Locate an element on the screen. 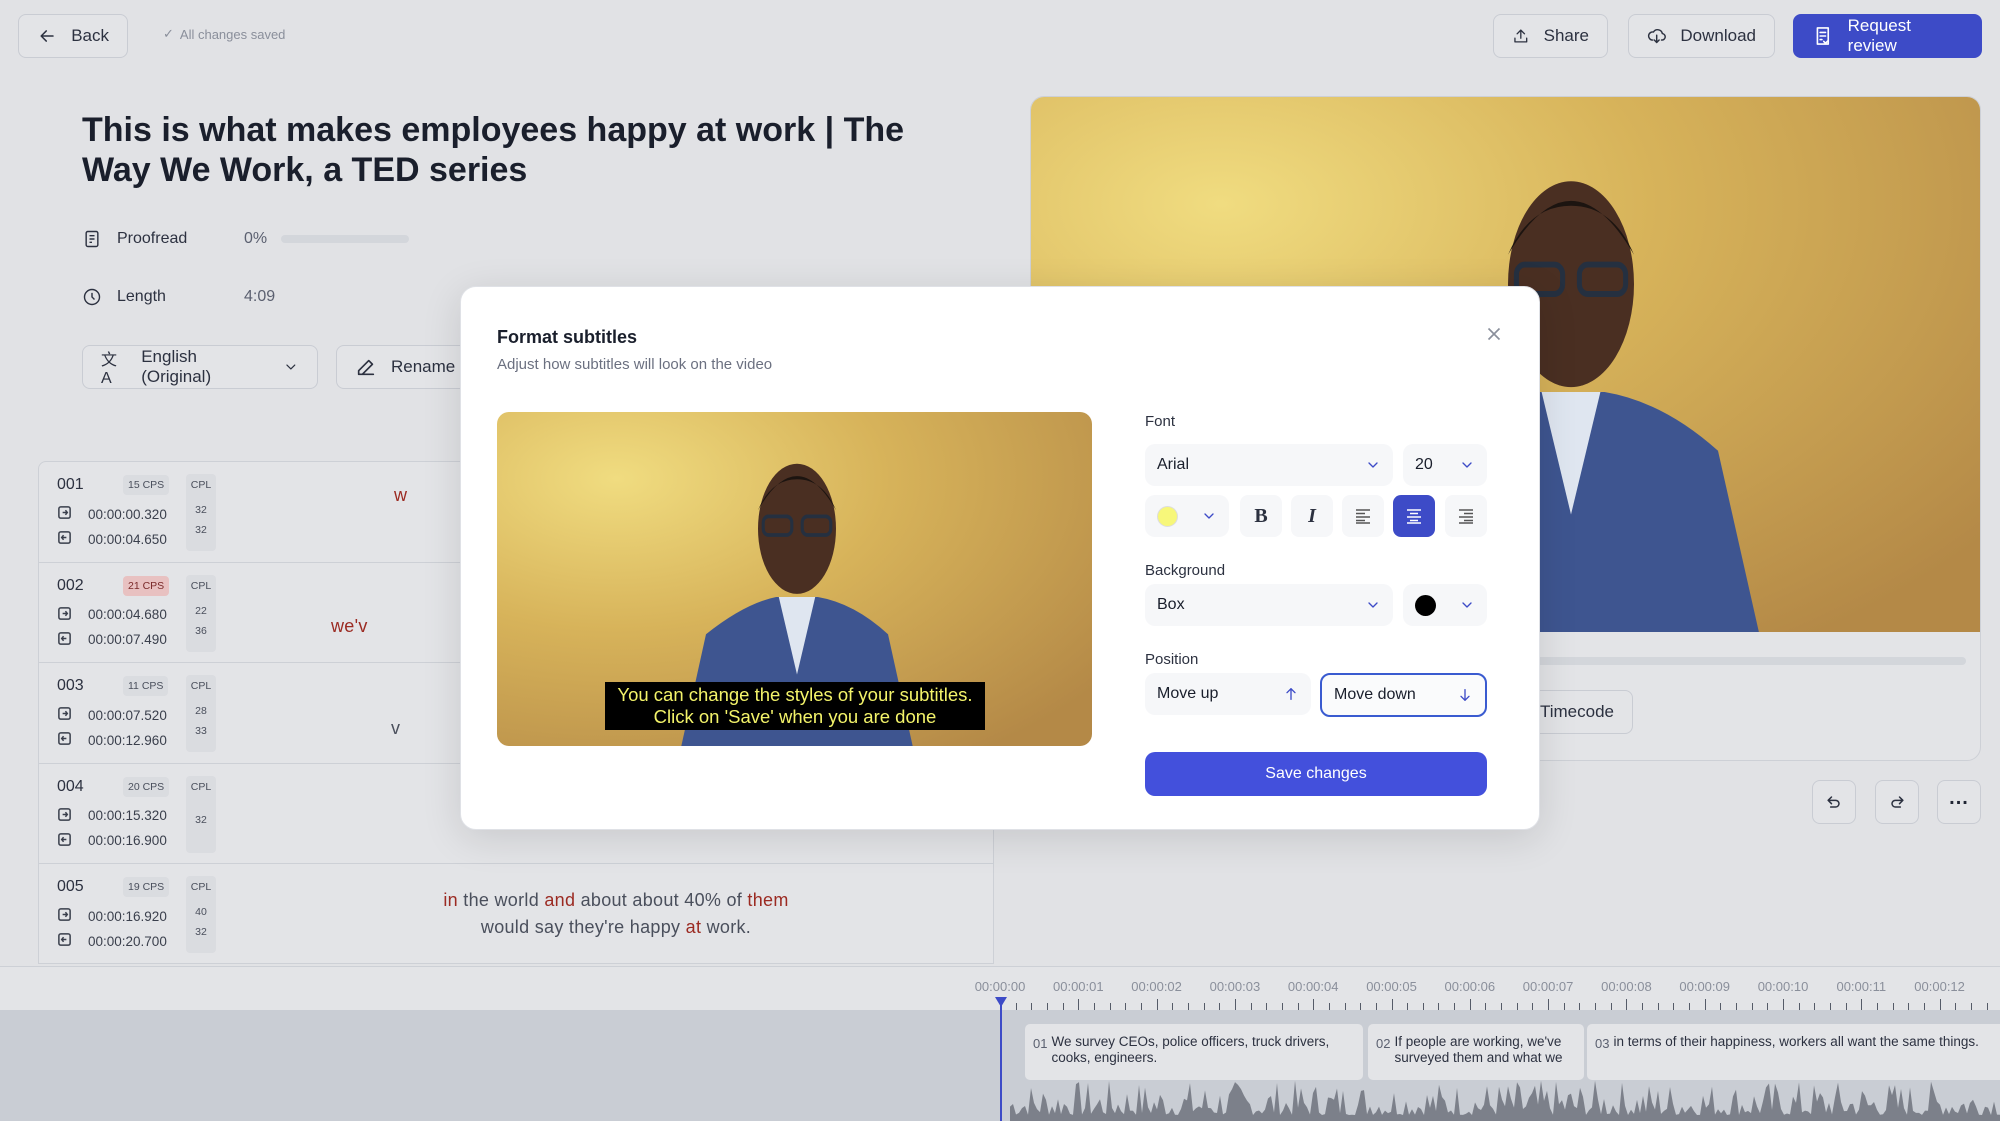 The width and height of the screenshot is (2000, 1121). end-time-value: 00:00:16.900 is located at coordinates (127, 840).